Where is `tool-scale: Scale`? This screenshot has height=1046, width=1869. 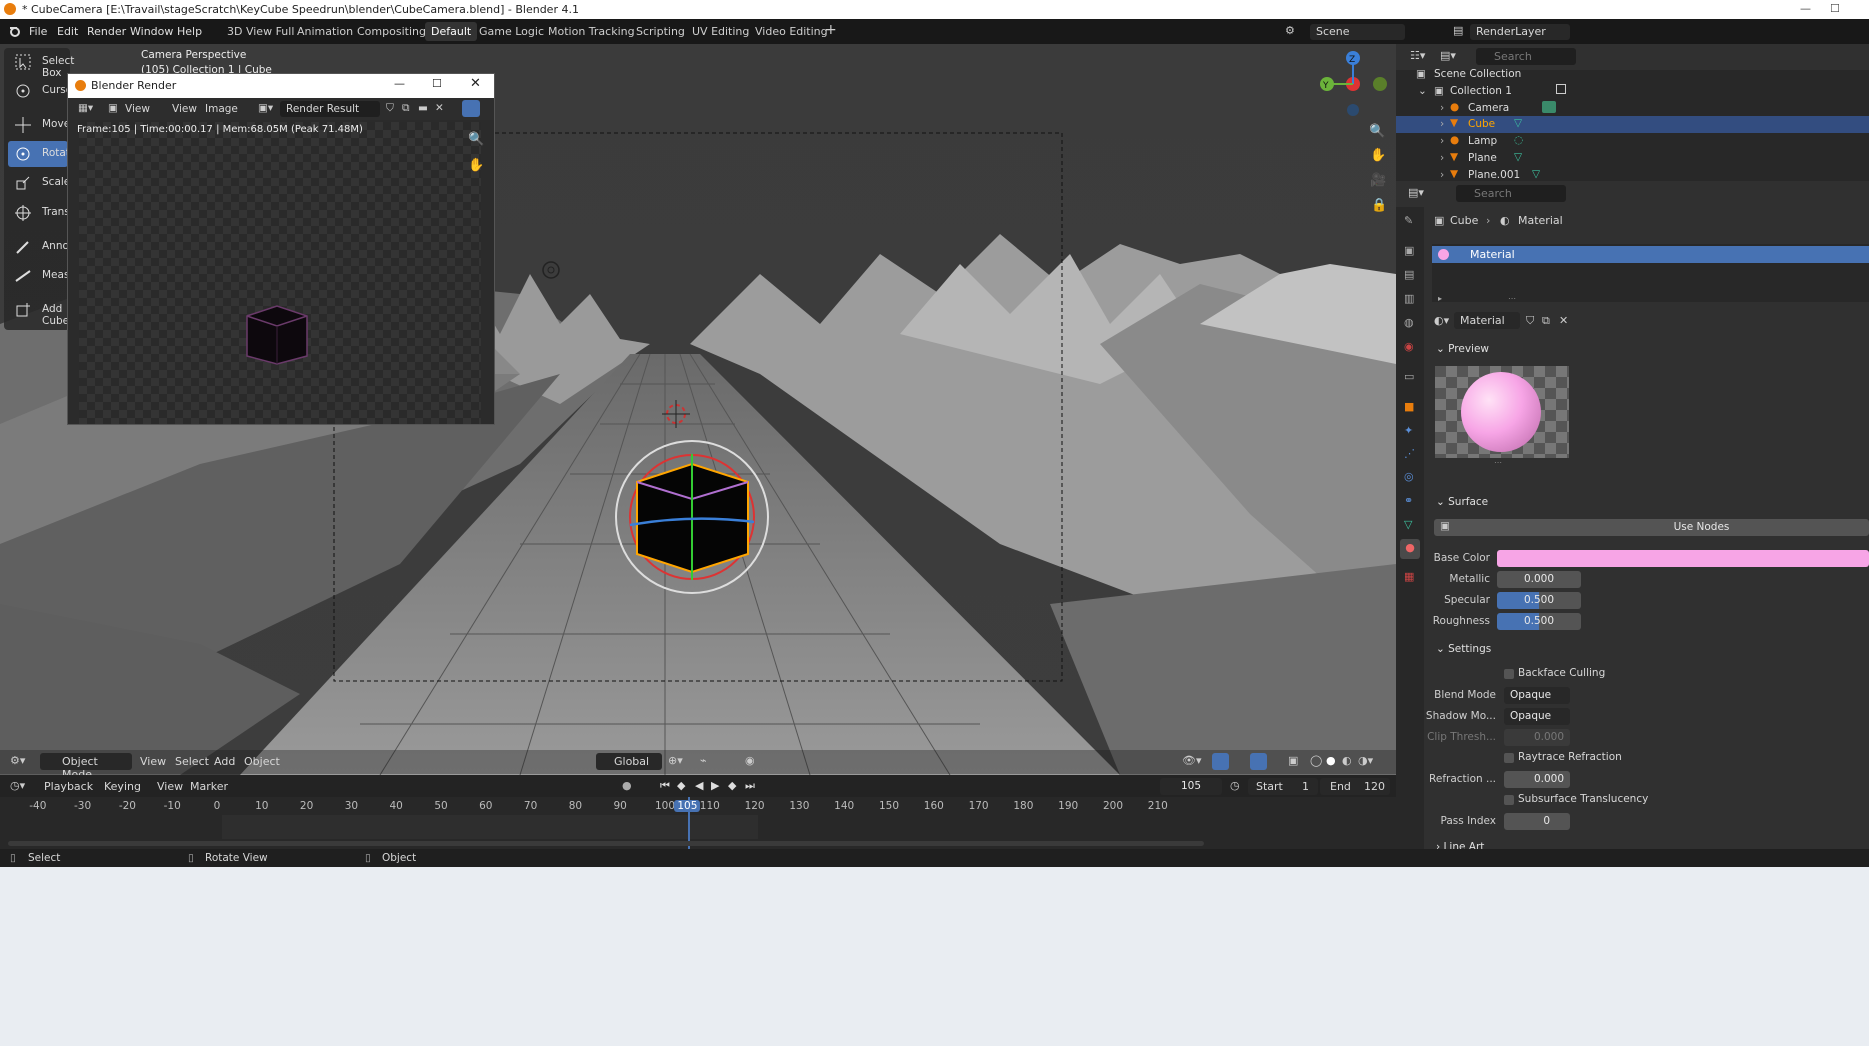 tool-scale: Scale is located at coordinates (39, 183).